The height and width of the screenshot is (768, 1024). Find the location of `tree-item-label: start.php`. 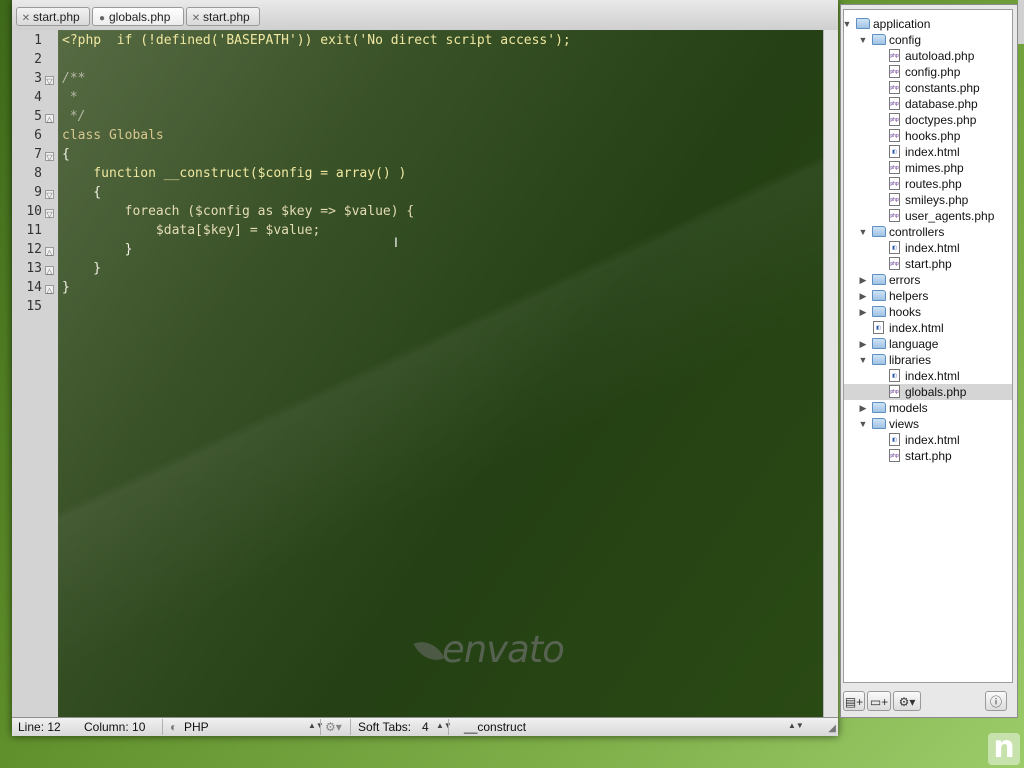

tree-item-label: start.php is located at coordinates (928, 264).